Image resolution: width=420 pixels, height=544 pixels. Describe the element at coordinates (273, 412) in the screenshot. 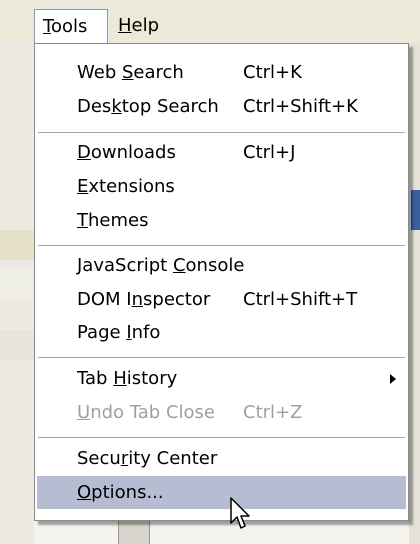

I see `shortcut-label: Ctrl+Z` at that location.